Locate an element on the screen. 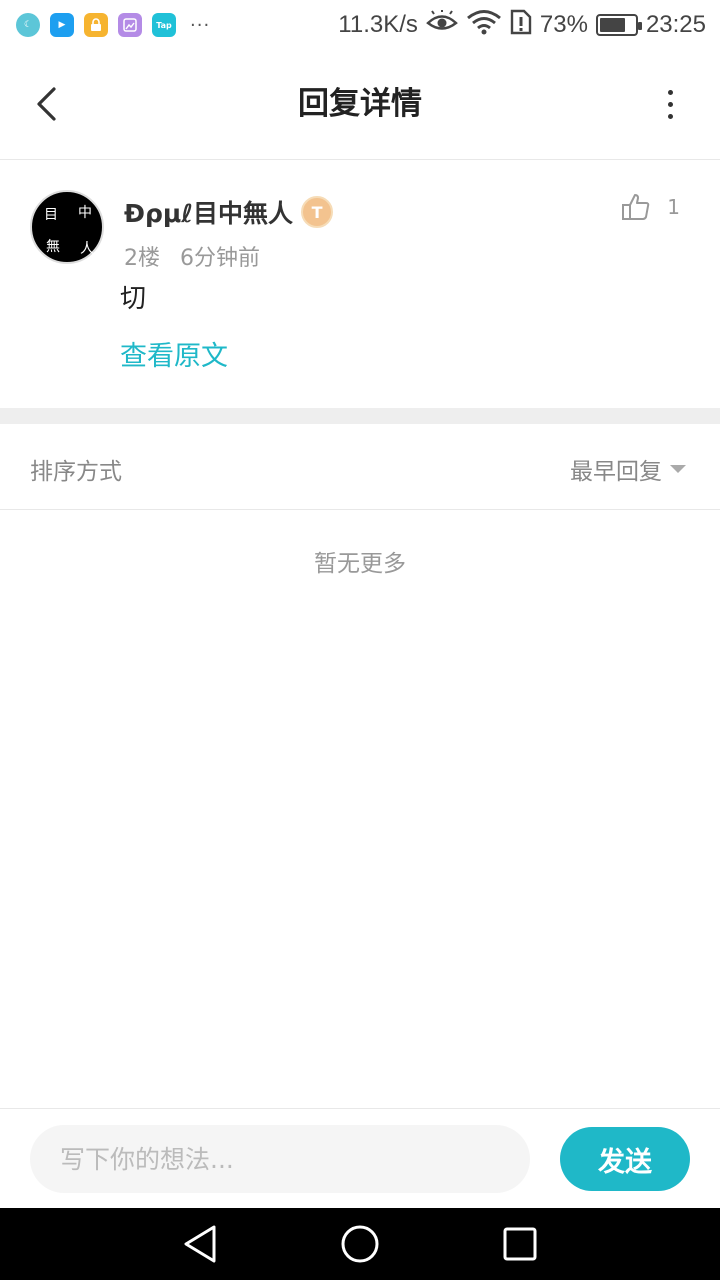  username-row: Ɖρμℓ目中無人 T is located at coordinates (229, 212).